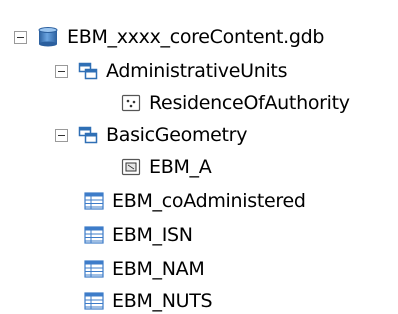 The width and height of the screenshot is (398, 314). Describe the element at coordinates (131, 103) in the screenshot. I see `point-feature-class-icon` at that location.